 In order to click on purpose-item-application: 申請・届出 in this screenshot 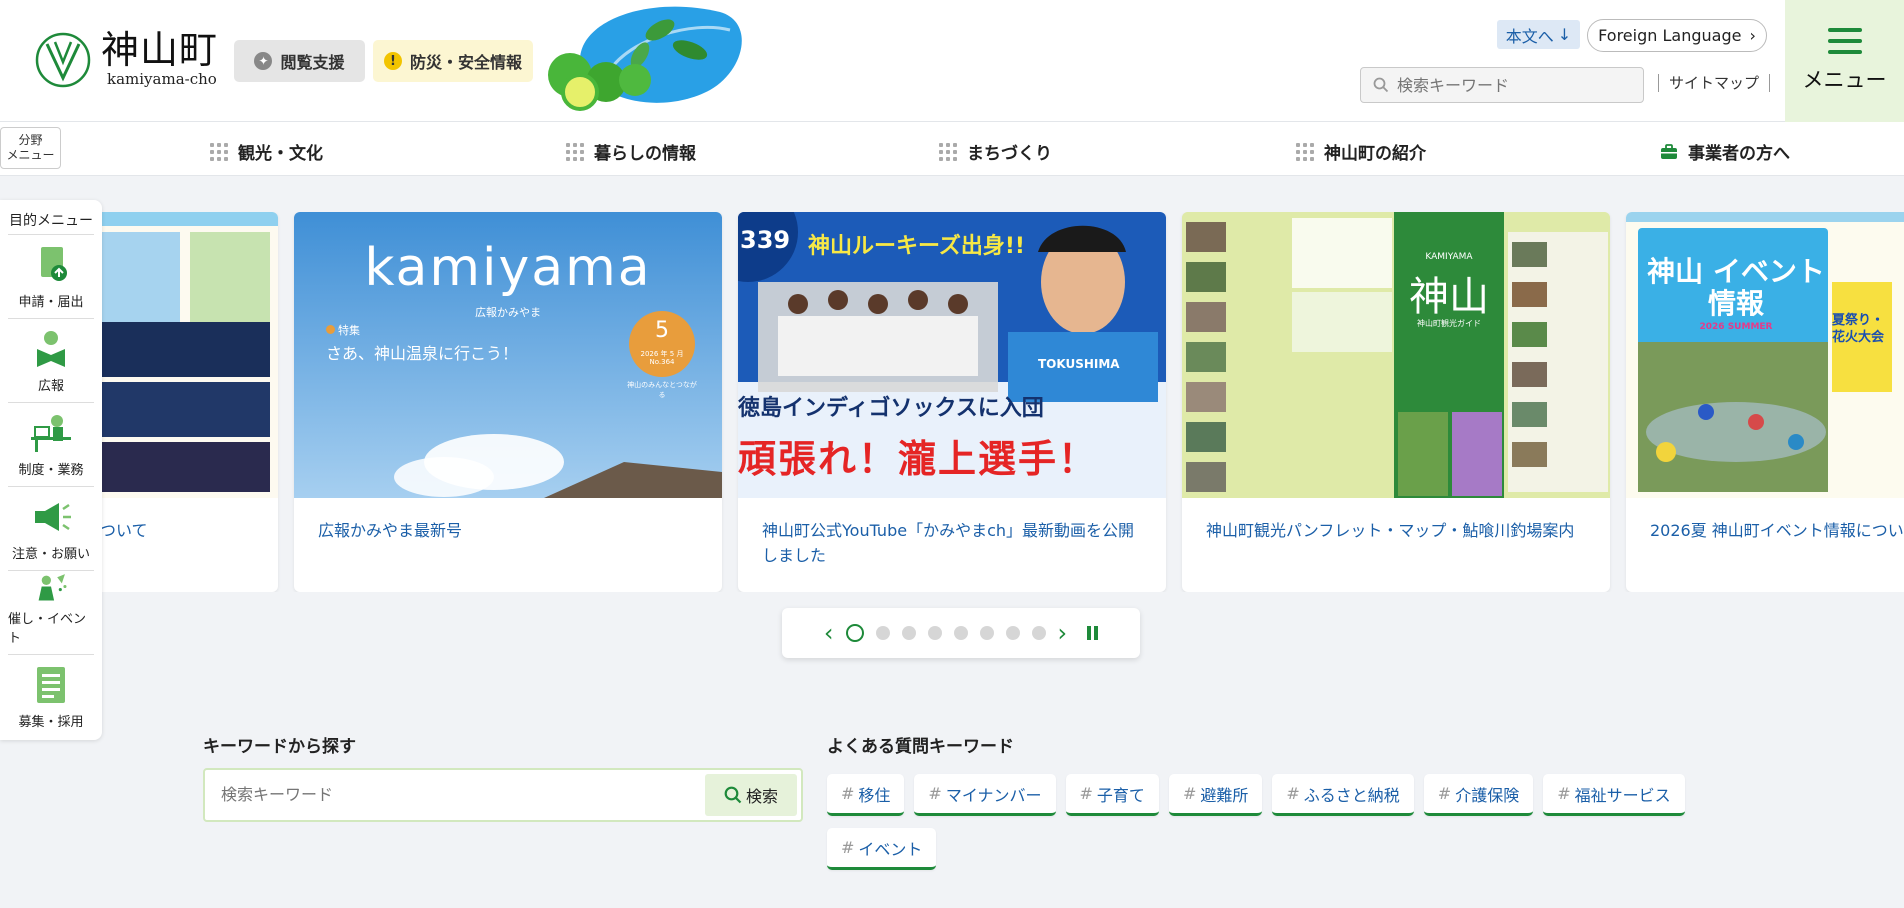, I will do `click(51, 276)`.